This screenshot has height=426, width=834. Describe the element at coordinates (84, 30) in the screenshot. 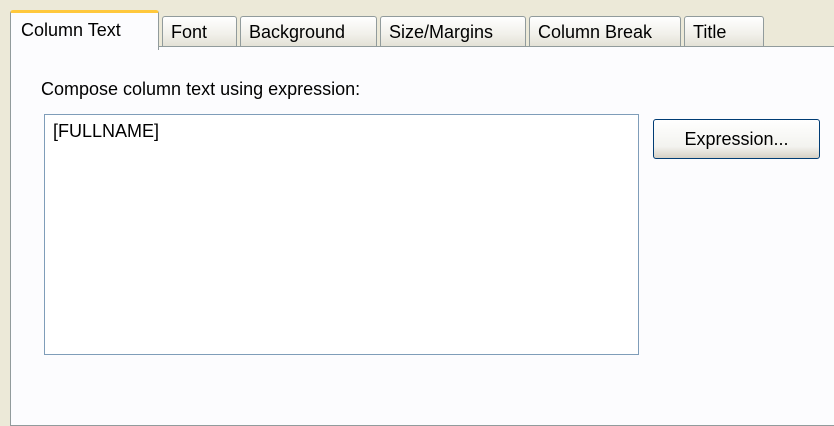

I see `tab-column-text: Column Text` at that location.